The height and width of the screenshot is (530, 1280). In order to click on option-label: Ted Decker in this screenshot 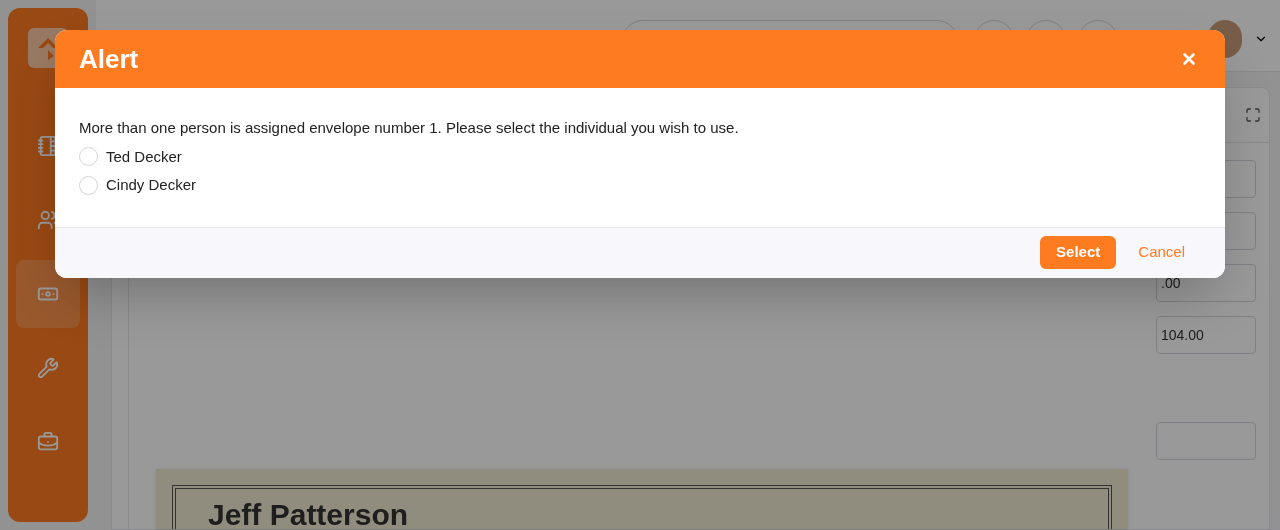, I will do `click(144, 156)`.